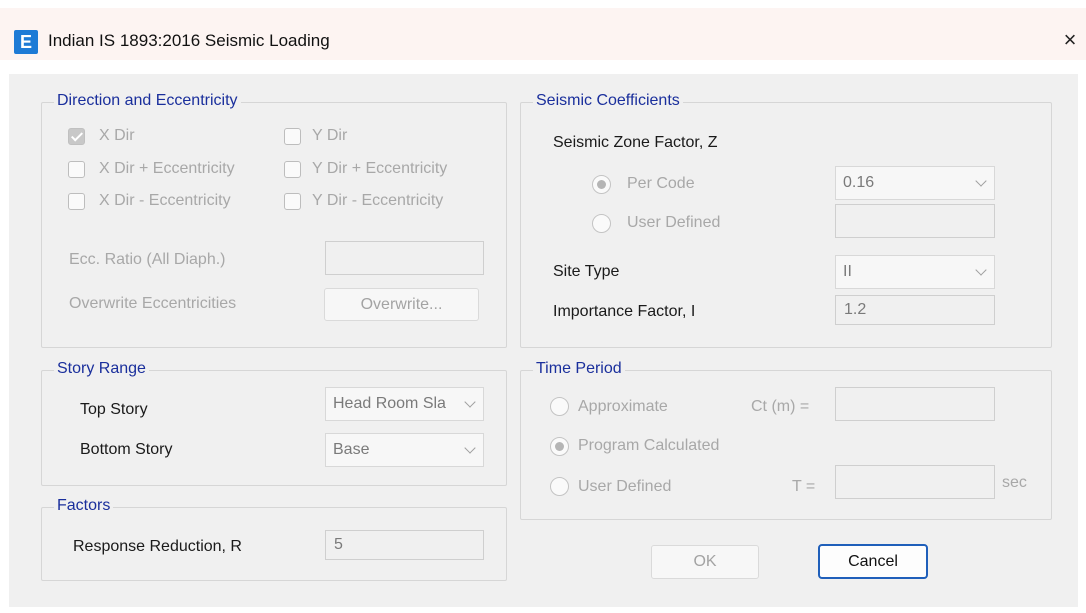  What do you see at coordinates (114, 409) in the screenshot?
I see `top-story-label: Top Story` at bounding box center [114, 409].